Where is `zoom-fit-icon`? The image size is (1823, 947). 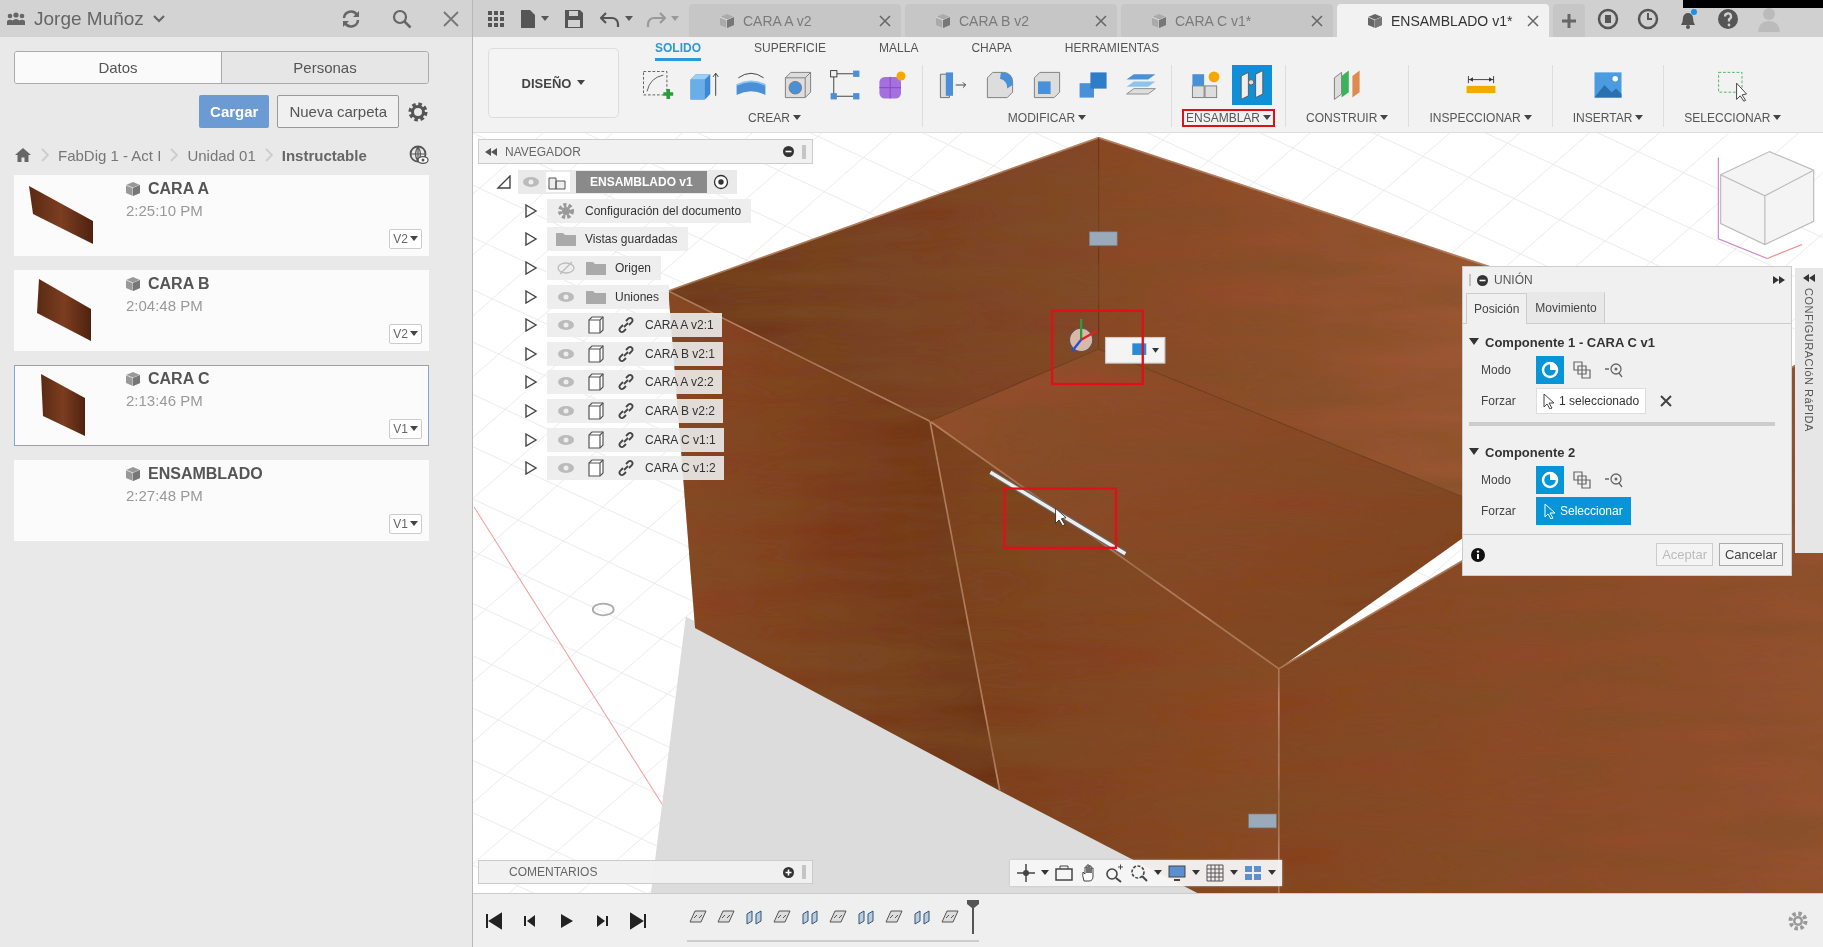 zoom-fit-icon is located at coordinates (1139, 873).